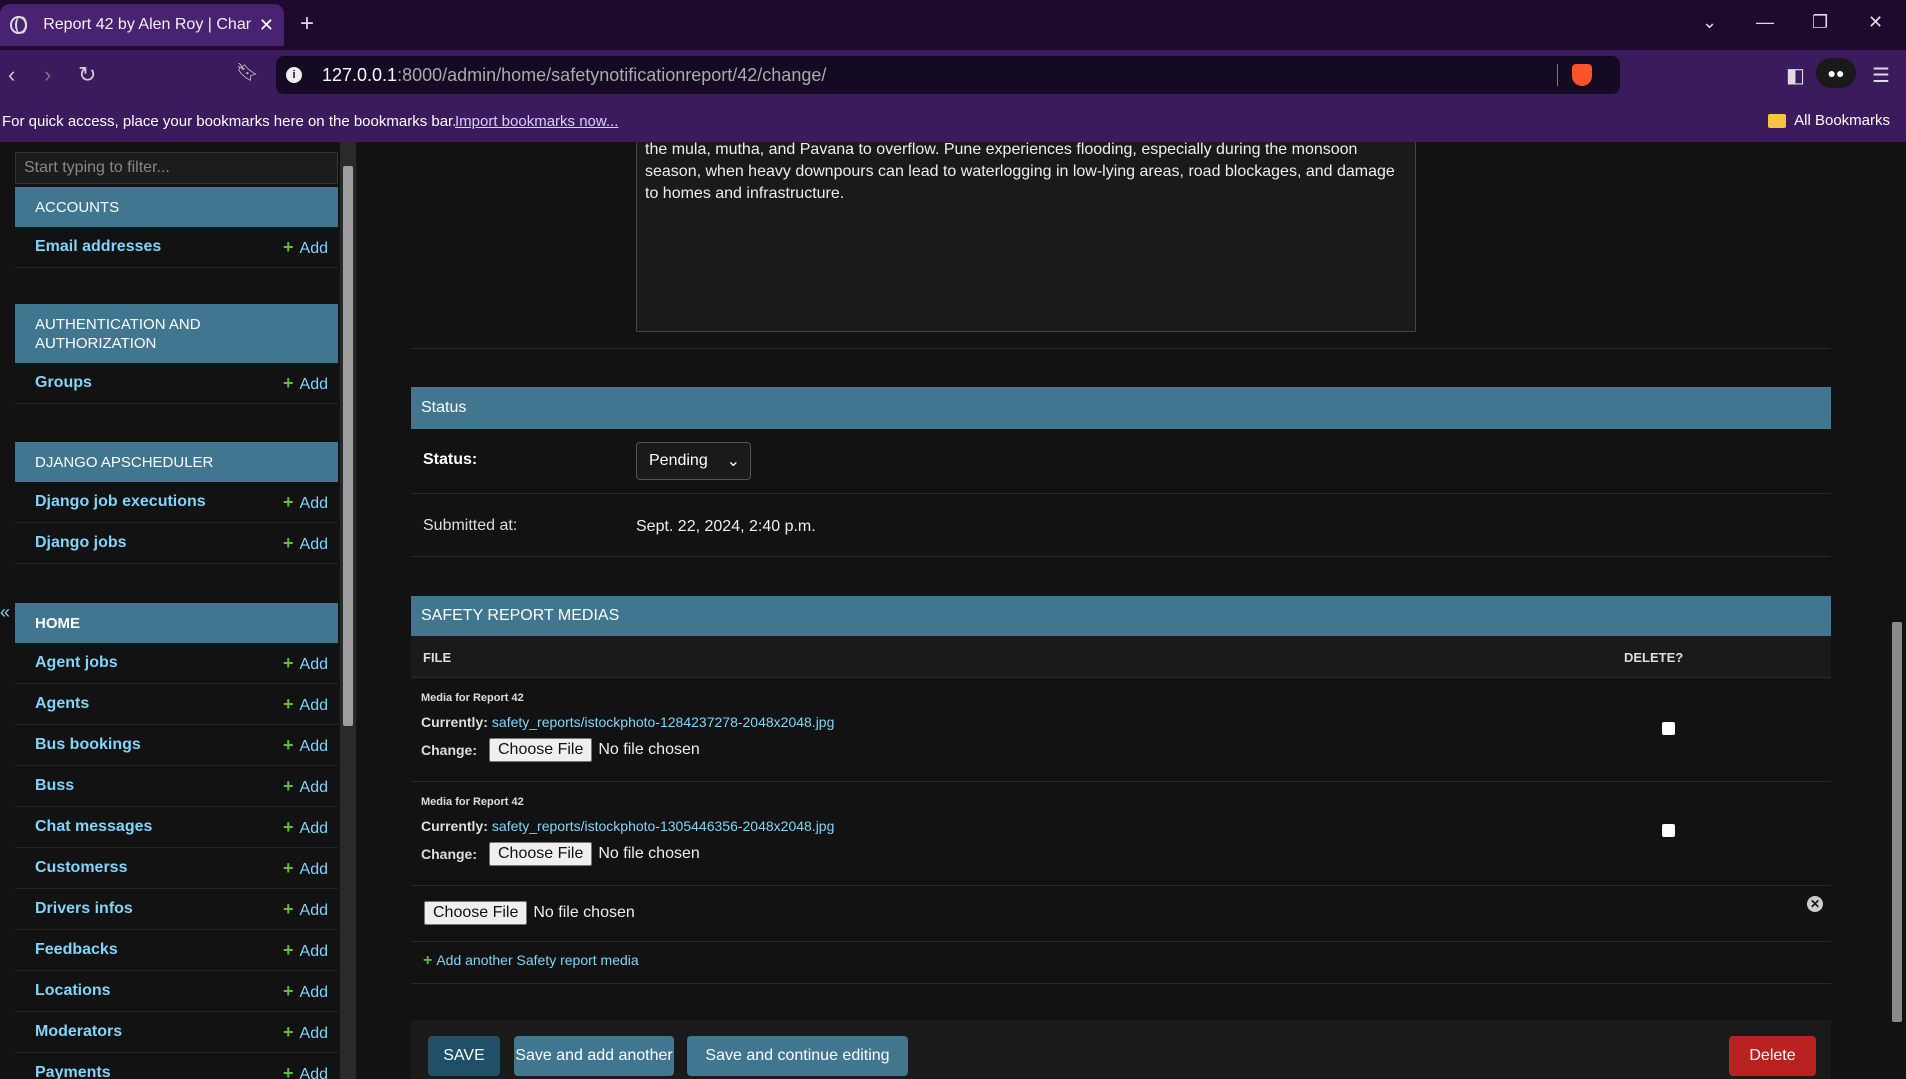 This screenshot has height=1079, width=1906. What do you see at coordinates (1875, 22) in the screenshot?
I see `close-window-icon: ✕` at bounding box center [1875, 22].